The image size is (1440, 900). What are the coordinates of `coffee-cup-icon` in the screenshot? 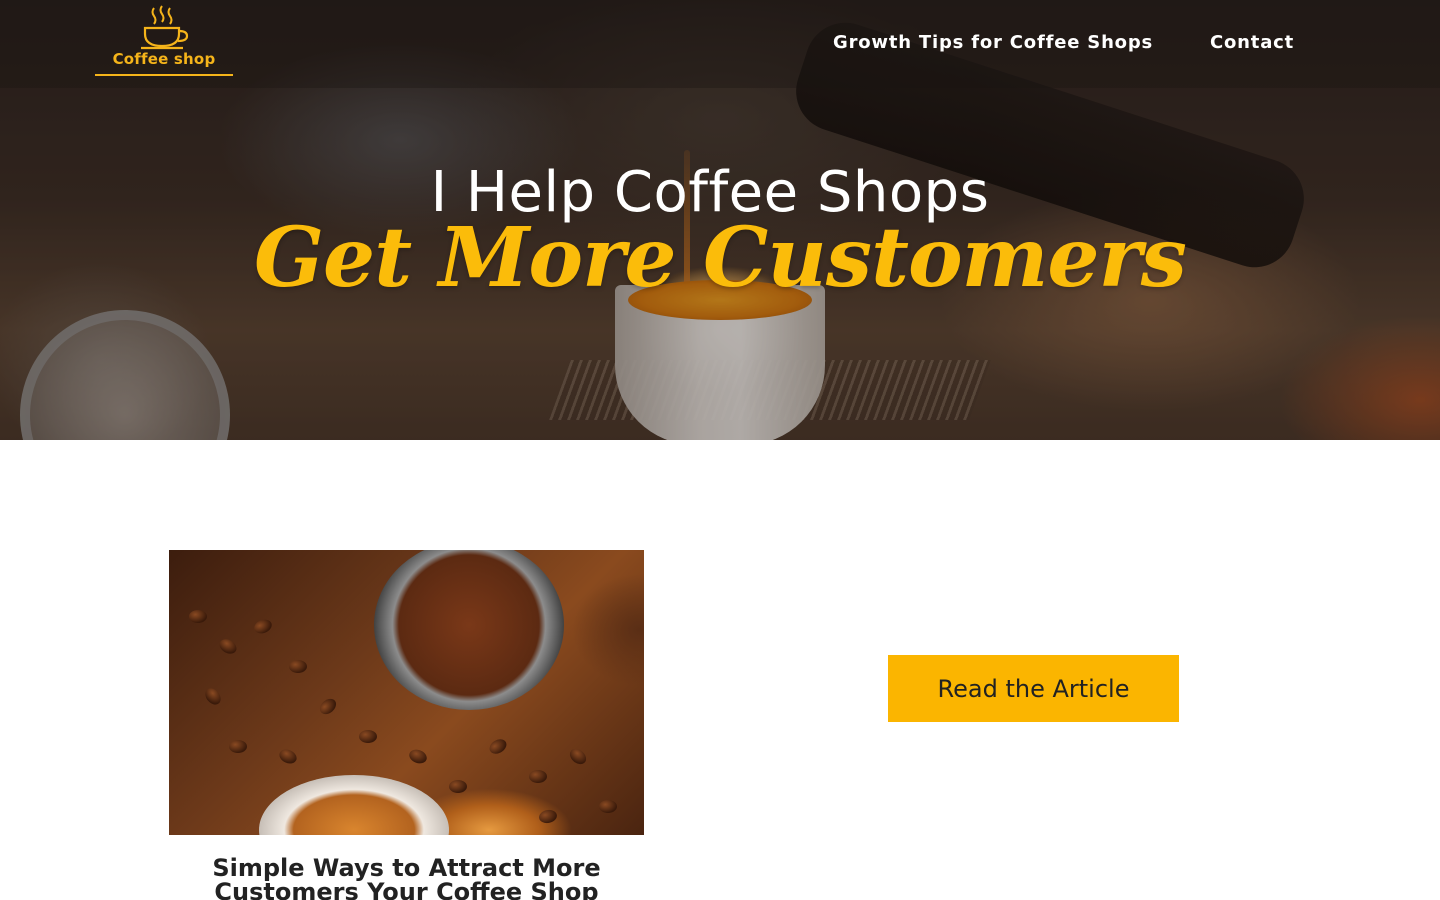 It's located at (165, 27).